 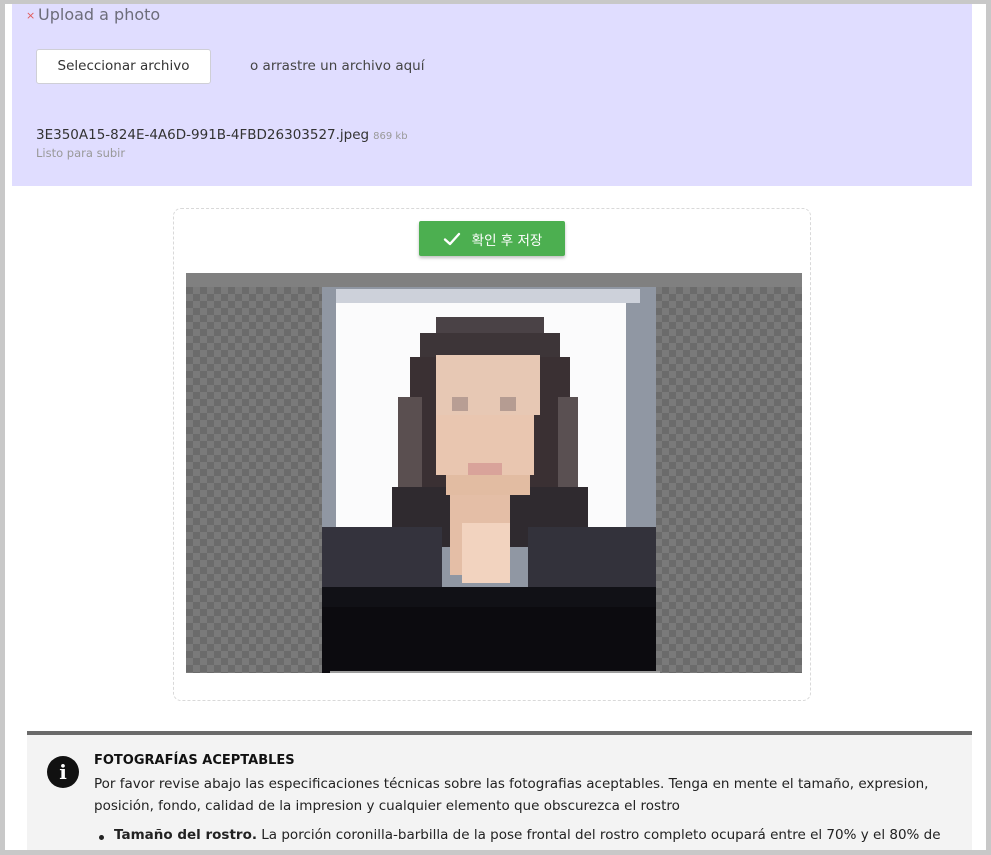 What do you see at coordinates (63, 772) in the screenshot?
I see `info-icon: i` at bounding box center [63, 772].